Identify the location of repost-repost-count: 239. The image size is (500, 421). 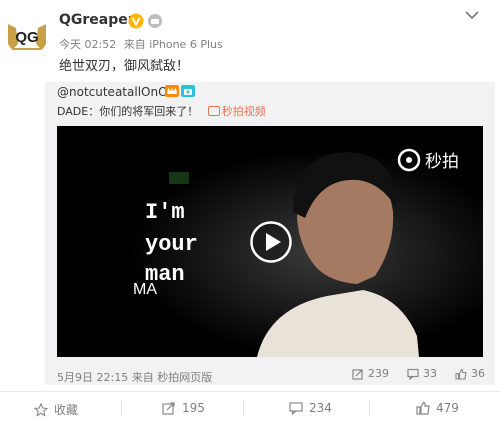
(370, 373).